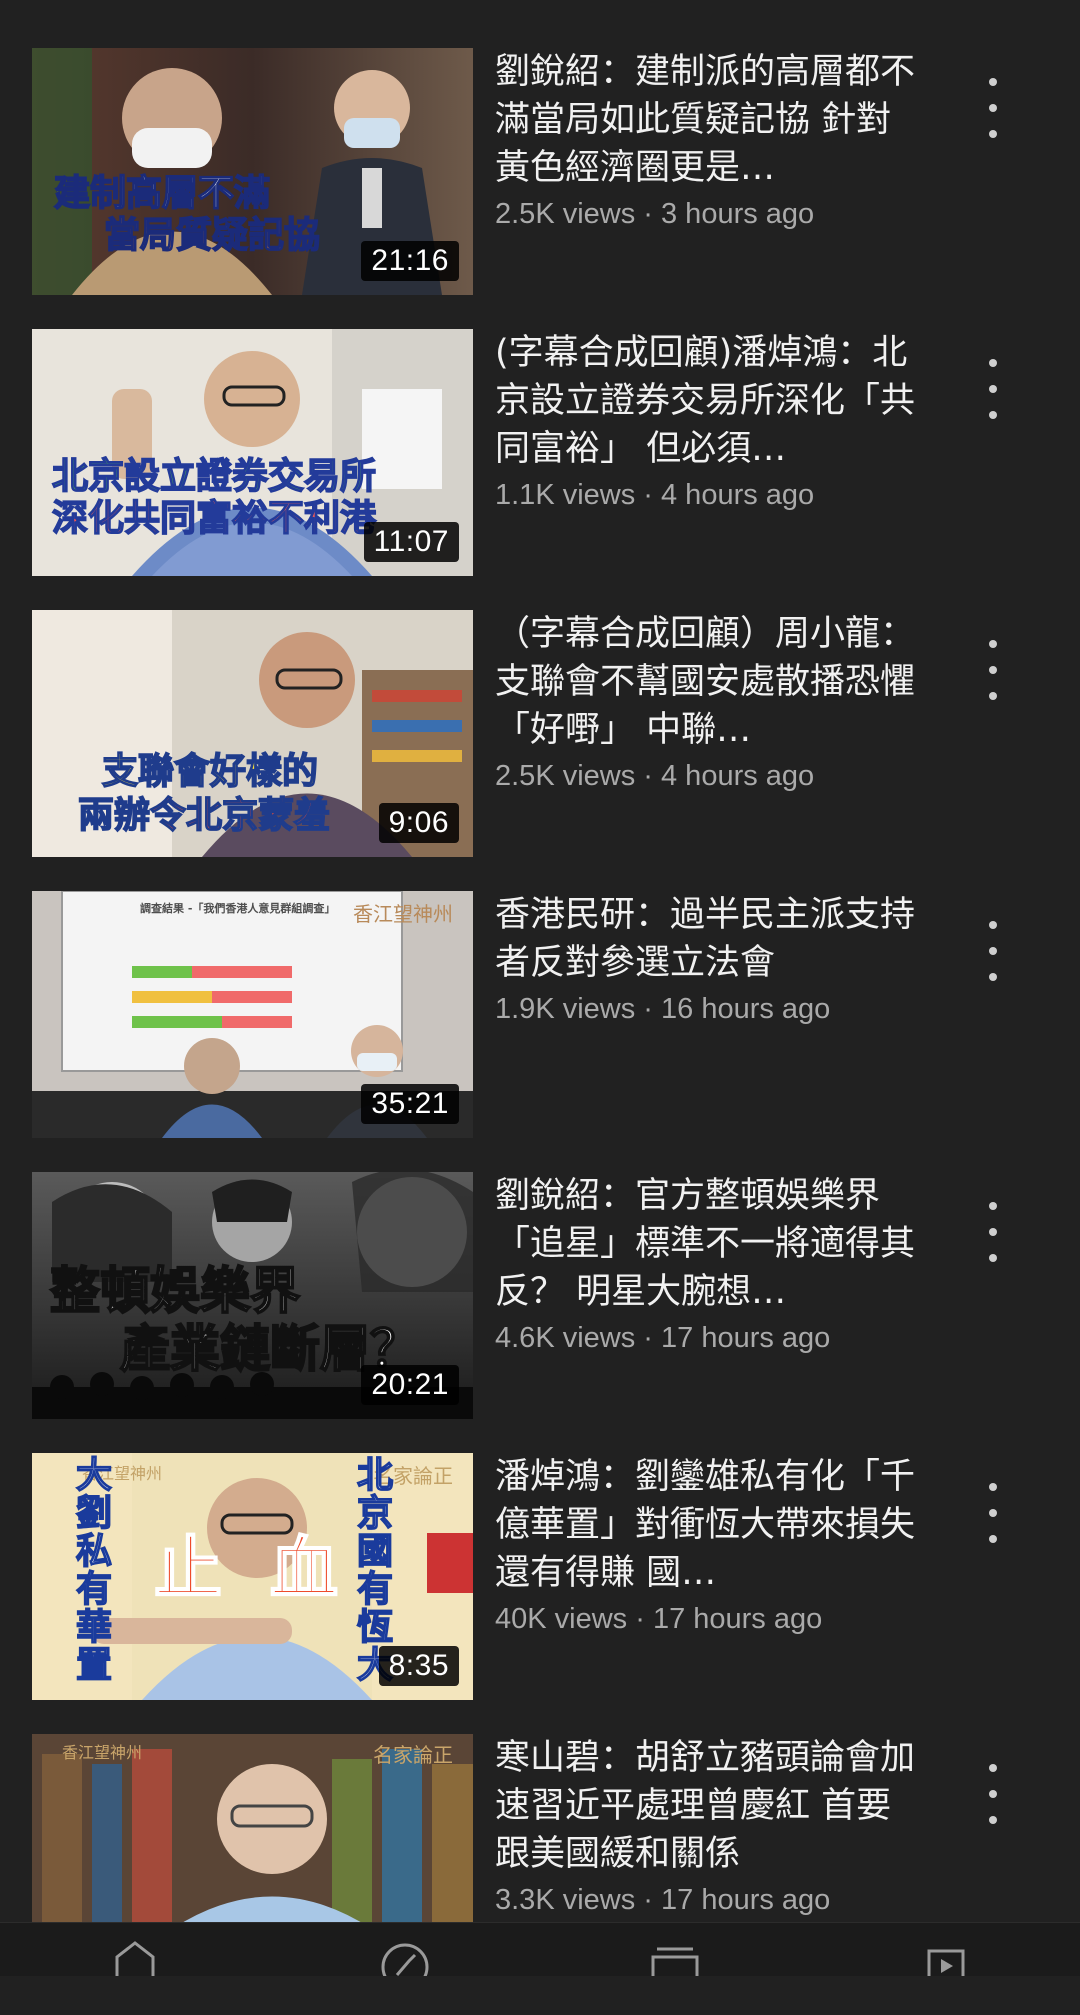  Describe the element at coordinates (252, 452) in the screenshot. I see `video-thumbnail: 北京設立證券交易所 深化共同富裕不利港 11:07` at that location.